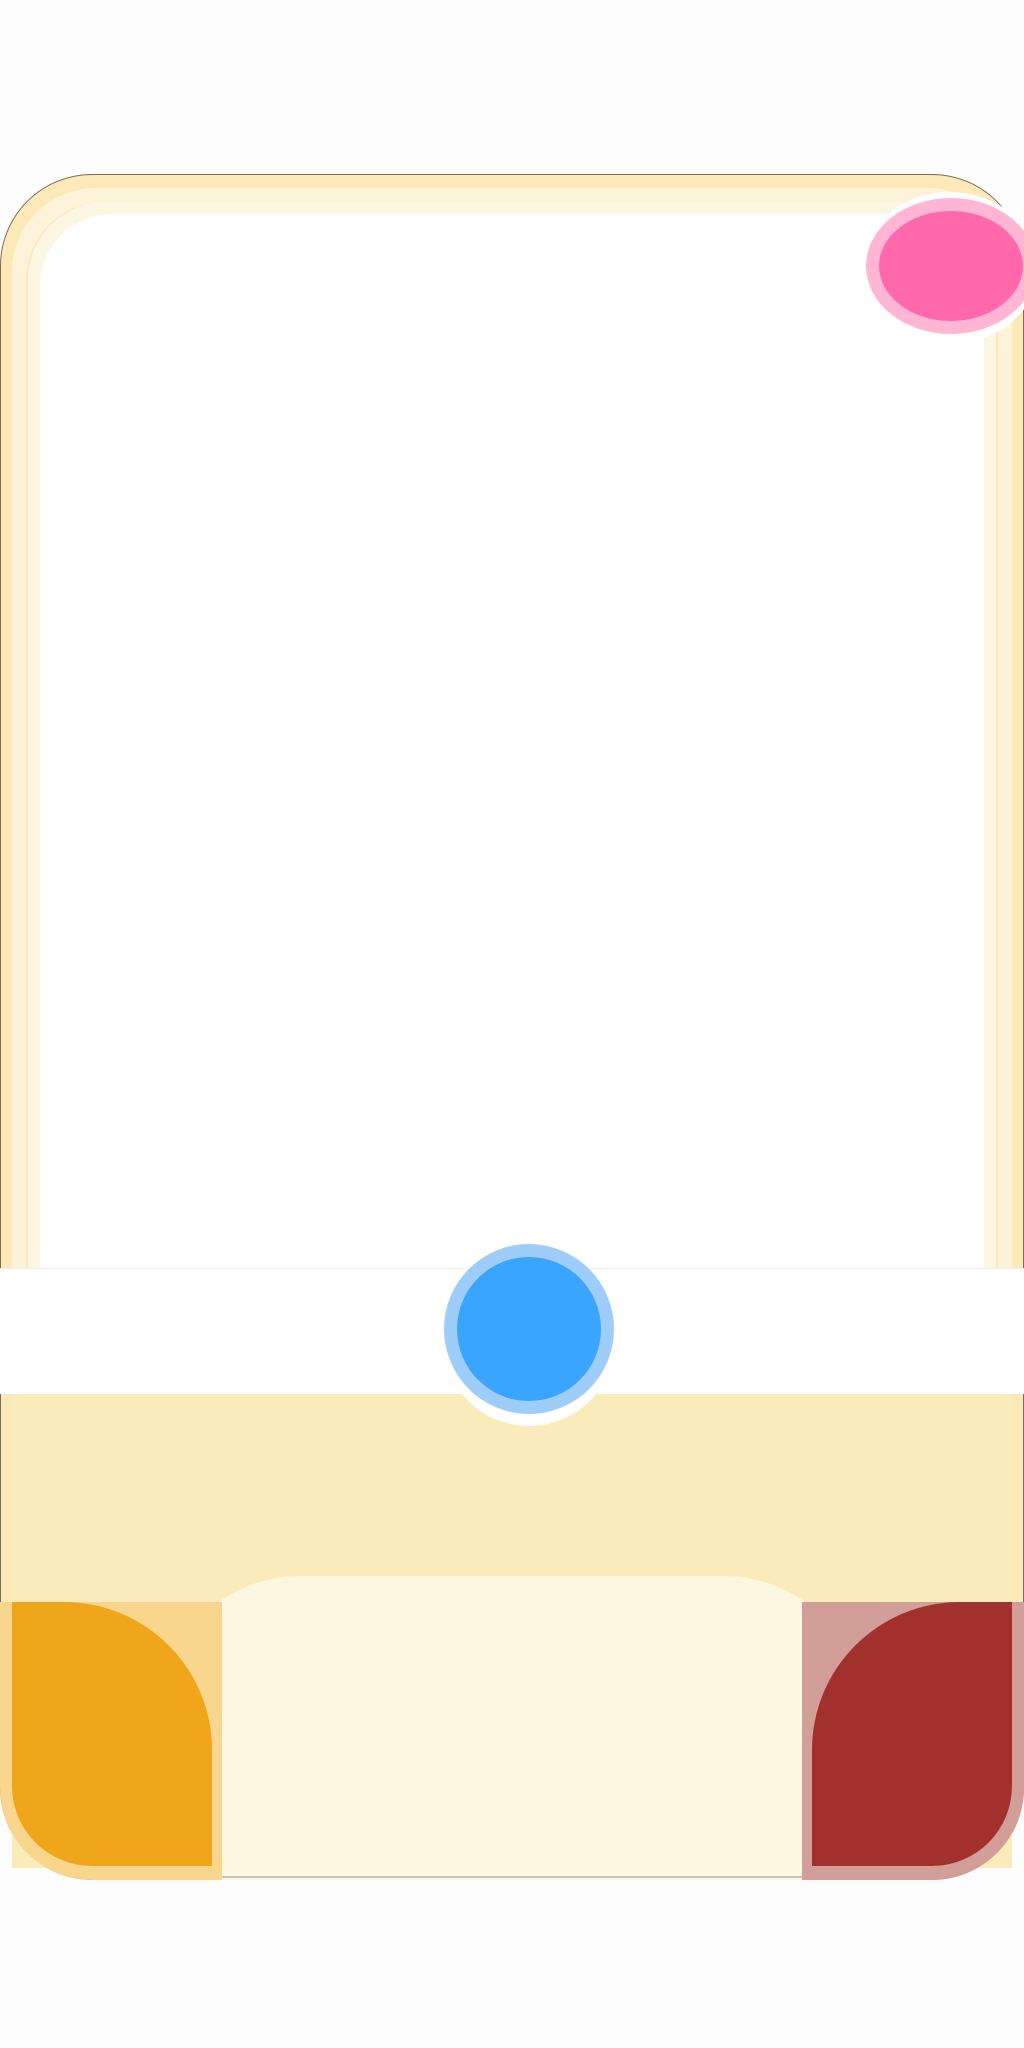 The width and height of the screenshot is (1024, 2048). What do you see at coordinates (510, 1877) in the screenshot?
I see `goal-line` at bounding box center [510, 1877].